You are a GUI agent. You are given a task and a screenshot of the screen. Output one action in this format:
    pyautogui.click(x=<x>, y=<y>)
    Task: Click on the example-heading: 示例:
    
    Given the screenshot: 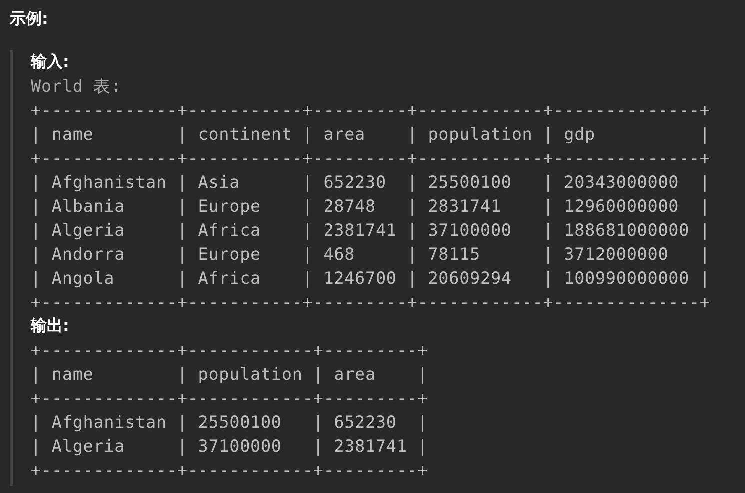 What is the action you would take?
    pyautogui.click(x=29, y=19)
    